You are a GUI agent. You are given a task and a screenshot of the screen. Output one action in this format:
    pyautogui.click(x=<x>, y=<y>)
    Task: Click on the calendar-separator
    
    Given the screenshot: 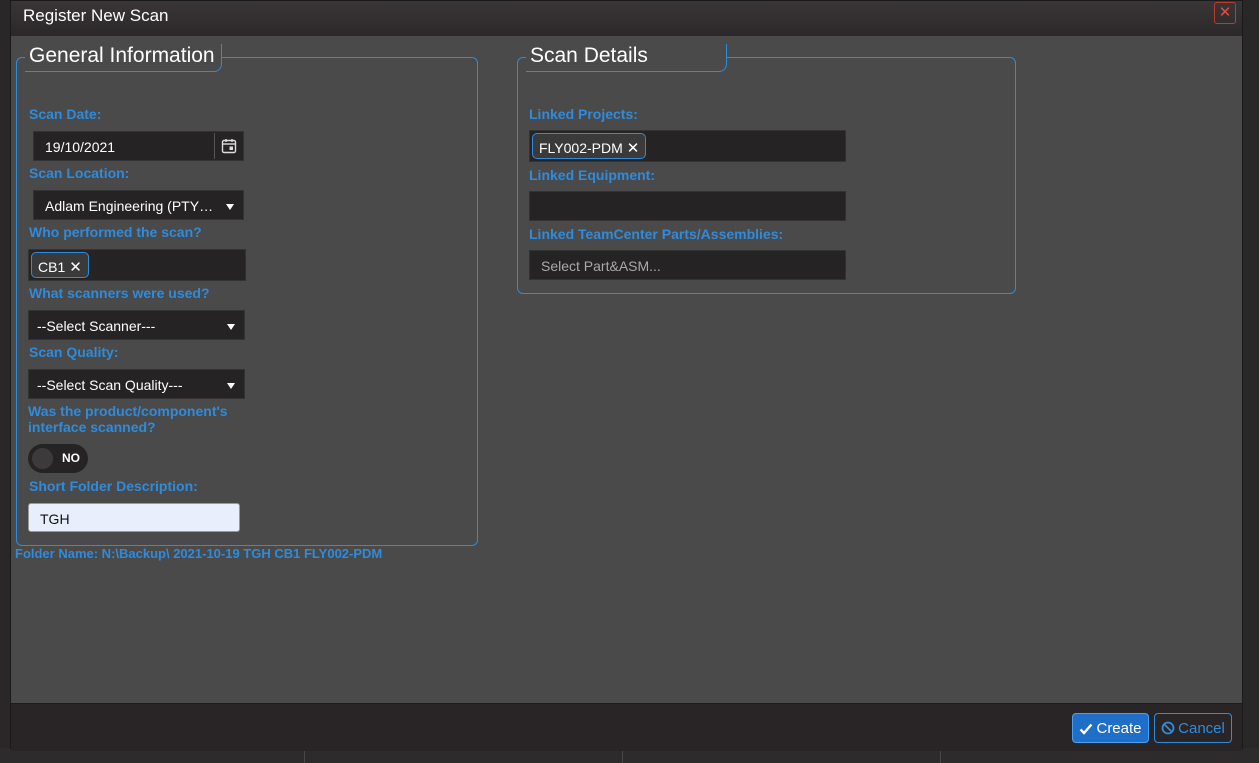 What is the action you would take?
    pyautogui.click(x=214, y=146)
    